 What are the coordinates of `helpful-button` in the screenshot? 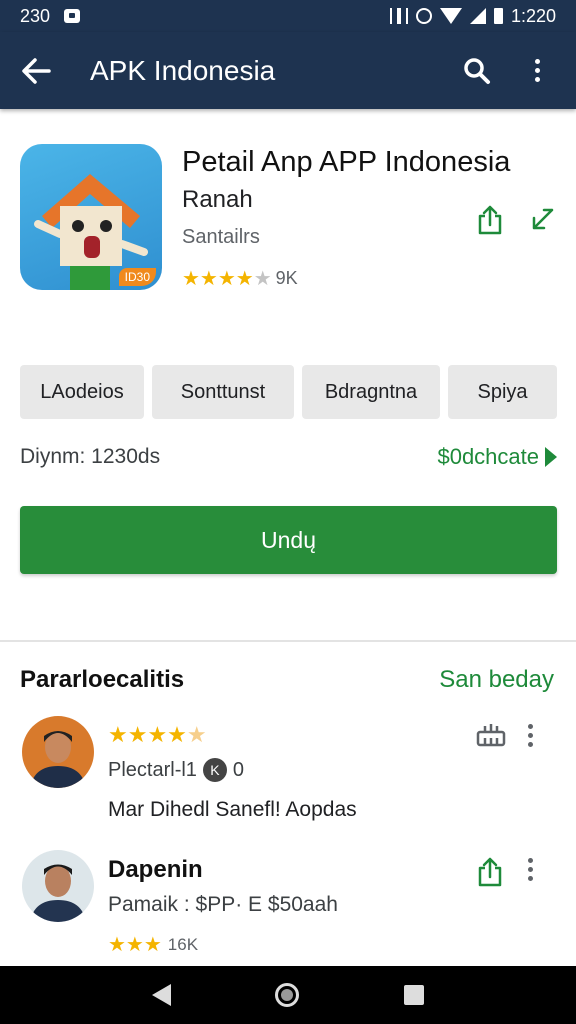 It's located at (491, 737).